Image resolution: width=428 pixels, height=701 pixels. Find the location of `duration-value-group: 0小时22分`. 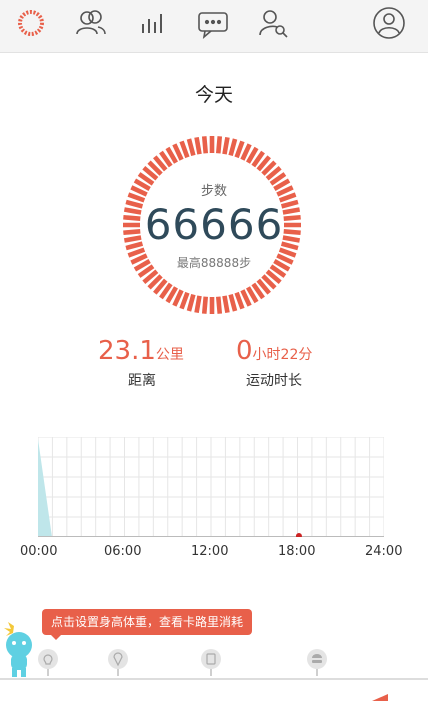

duration-value-group: 0小时22分 is located at coordinates (274, 351).